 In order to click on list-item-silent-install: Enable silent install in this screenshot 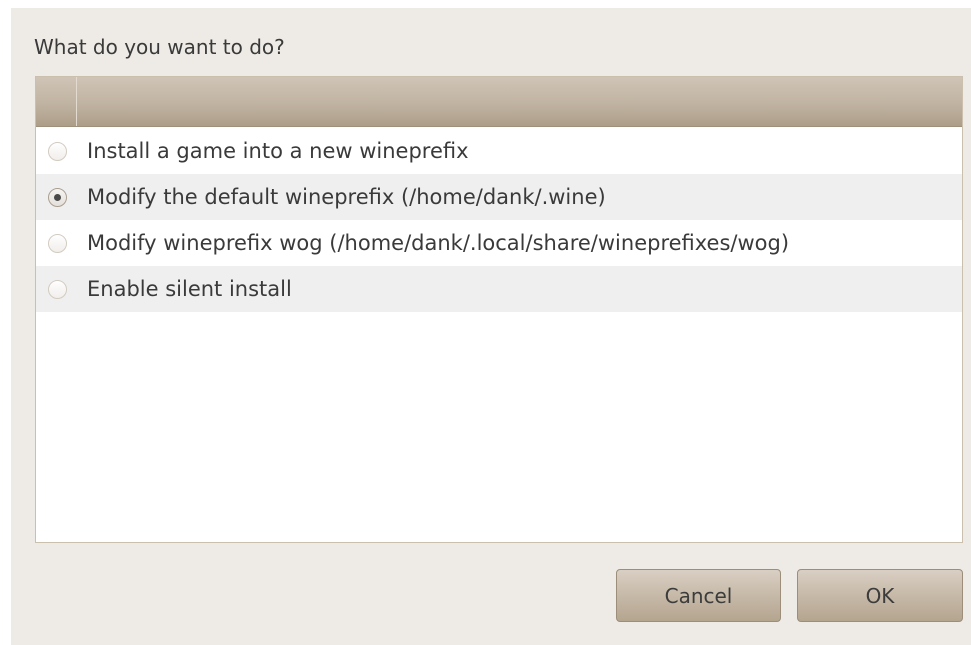, I will do `click(499, 289)`.